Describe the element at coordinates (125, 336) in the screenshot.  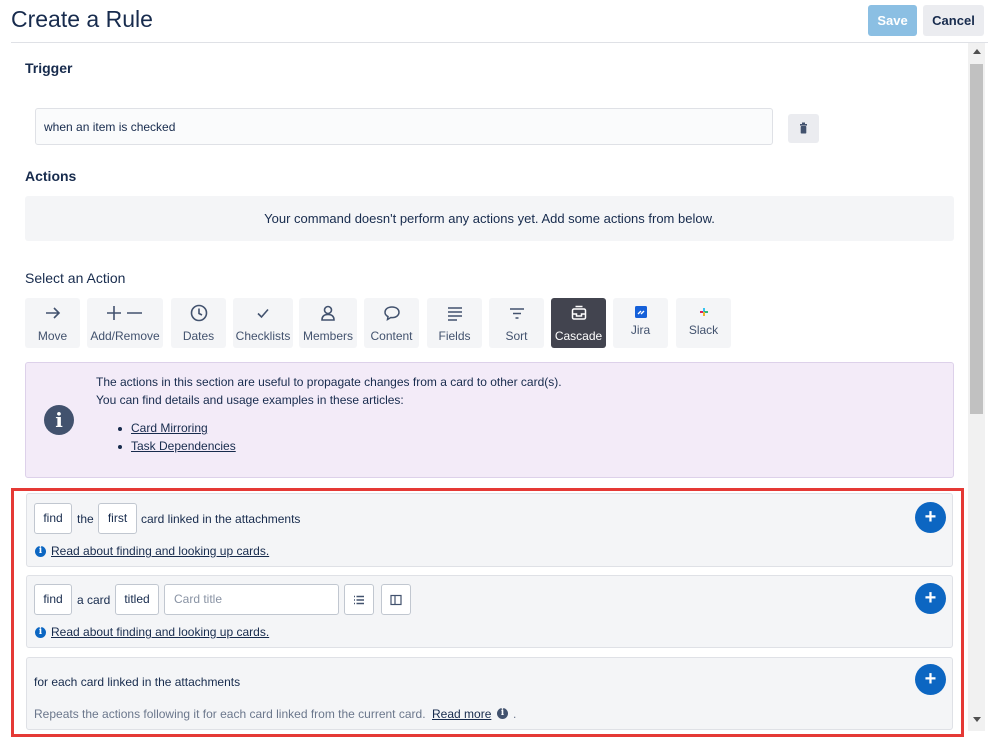
I see `action-tile-label: Add/Remove` at that location.